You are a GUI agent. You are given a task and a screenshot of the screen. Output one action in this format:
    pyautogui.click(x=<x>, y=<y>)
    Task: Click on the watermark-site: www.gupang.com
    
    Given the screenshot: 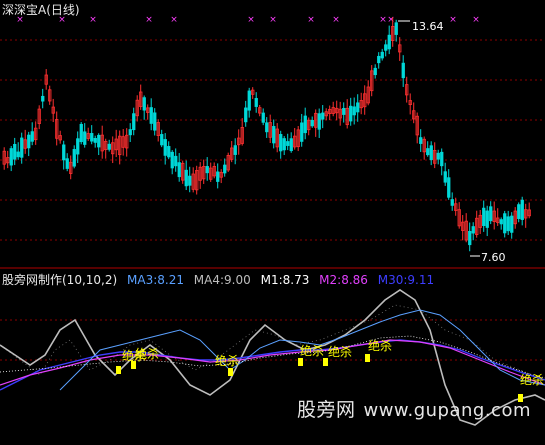 What is the action you would take?
    pyautogui.click(x=447, y=410)
    